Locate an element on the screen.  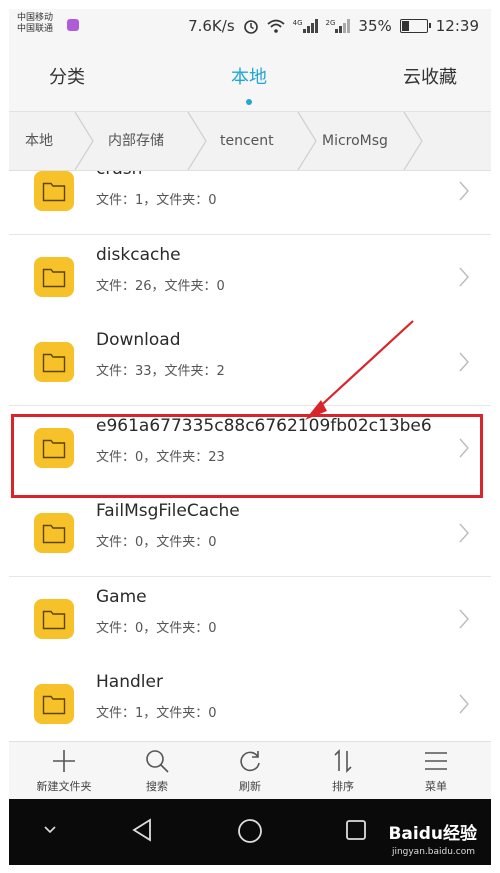
hide-keyboard-icon is located at coordinates (50, 830).